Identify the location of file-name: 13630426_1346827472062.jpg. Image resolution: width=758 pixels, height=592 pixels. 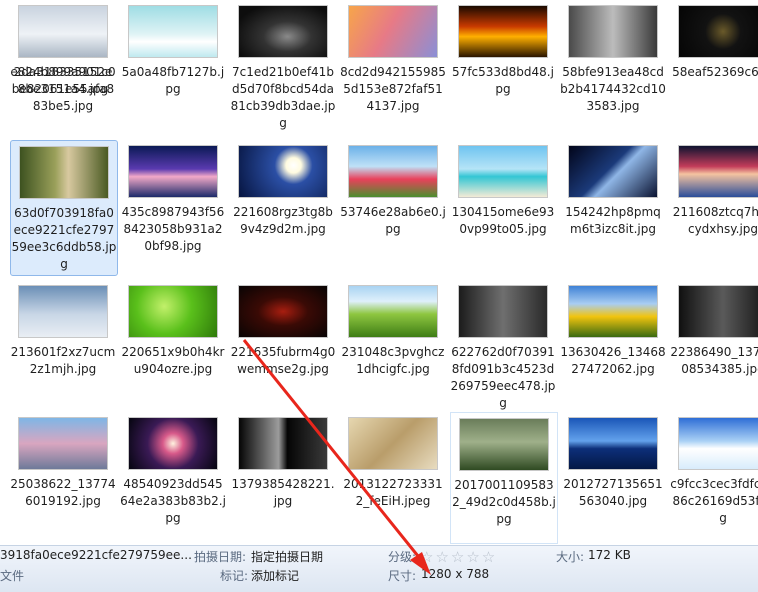
(613, 360).